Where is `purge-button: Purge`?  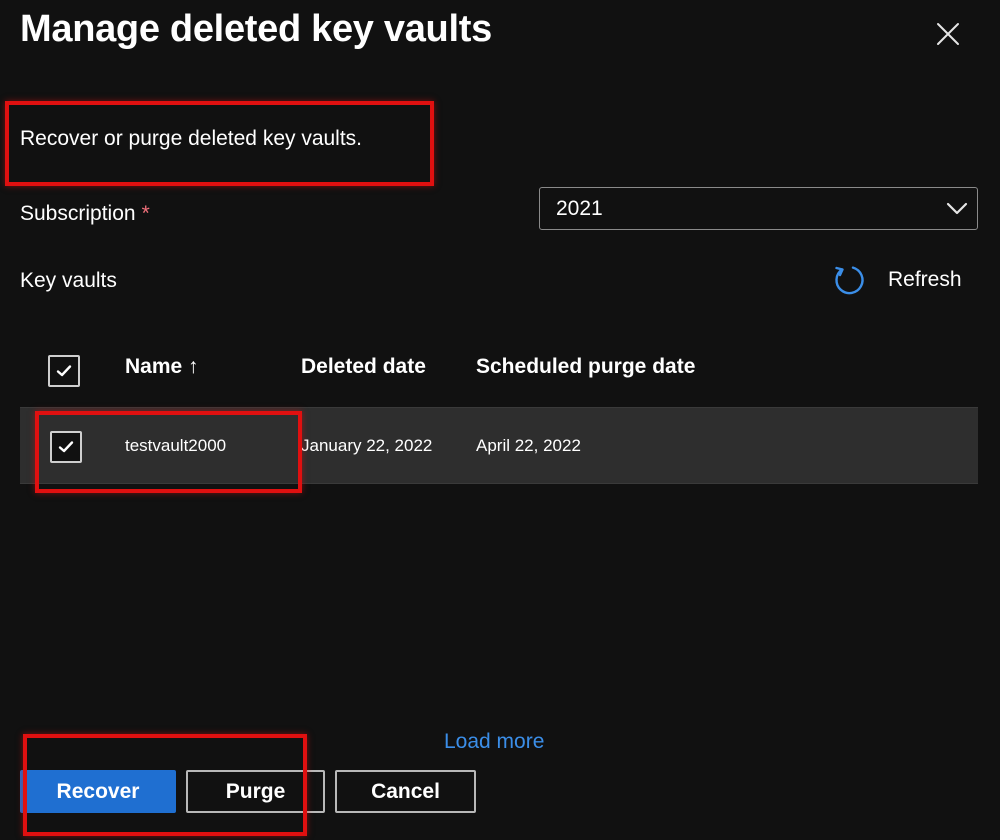 purge-button: Purge is located at coordinates (255, 791).